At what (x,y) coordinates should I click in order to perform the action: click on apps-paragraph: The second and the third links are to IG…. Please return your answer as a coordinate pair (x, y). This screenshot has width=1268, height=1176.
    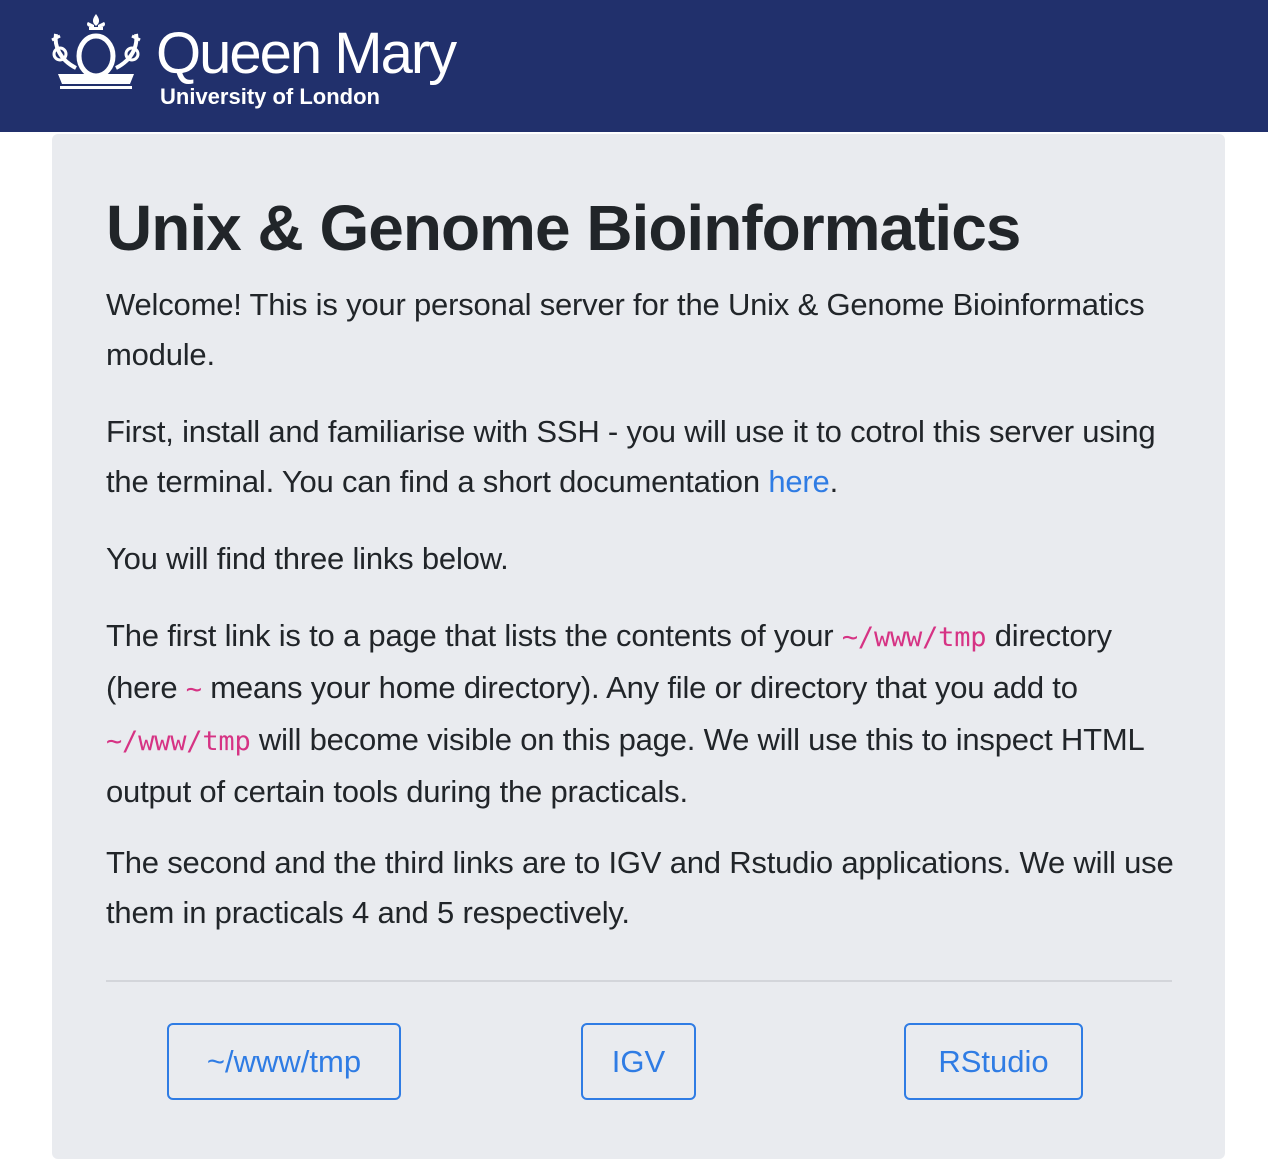
    Looking at the image, I should click on (640, 887).